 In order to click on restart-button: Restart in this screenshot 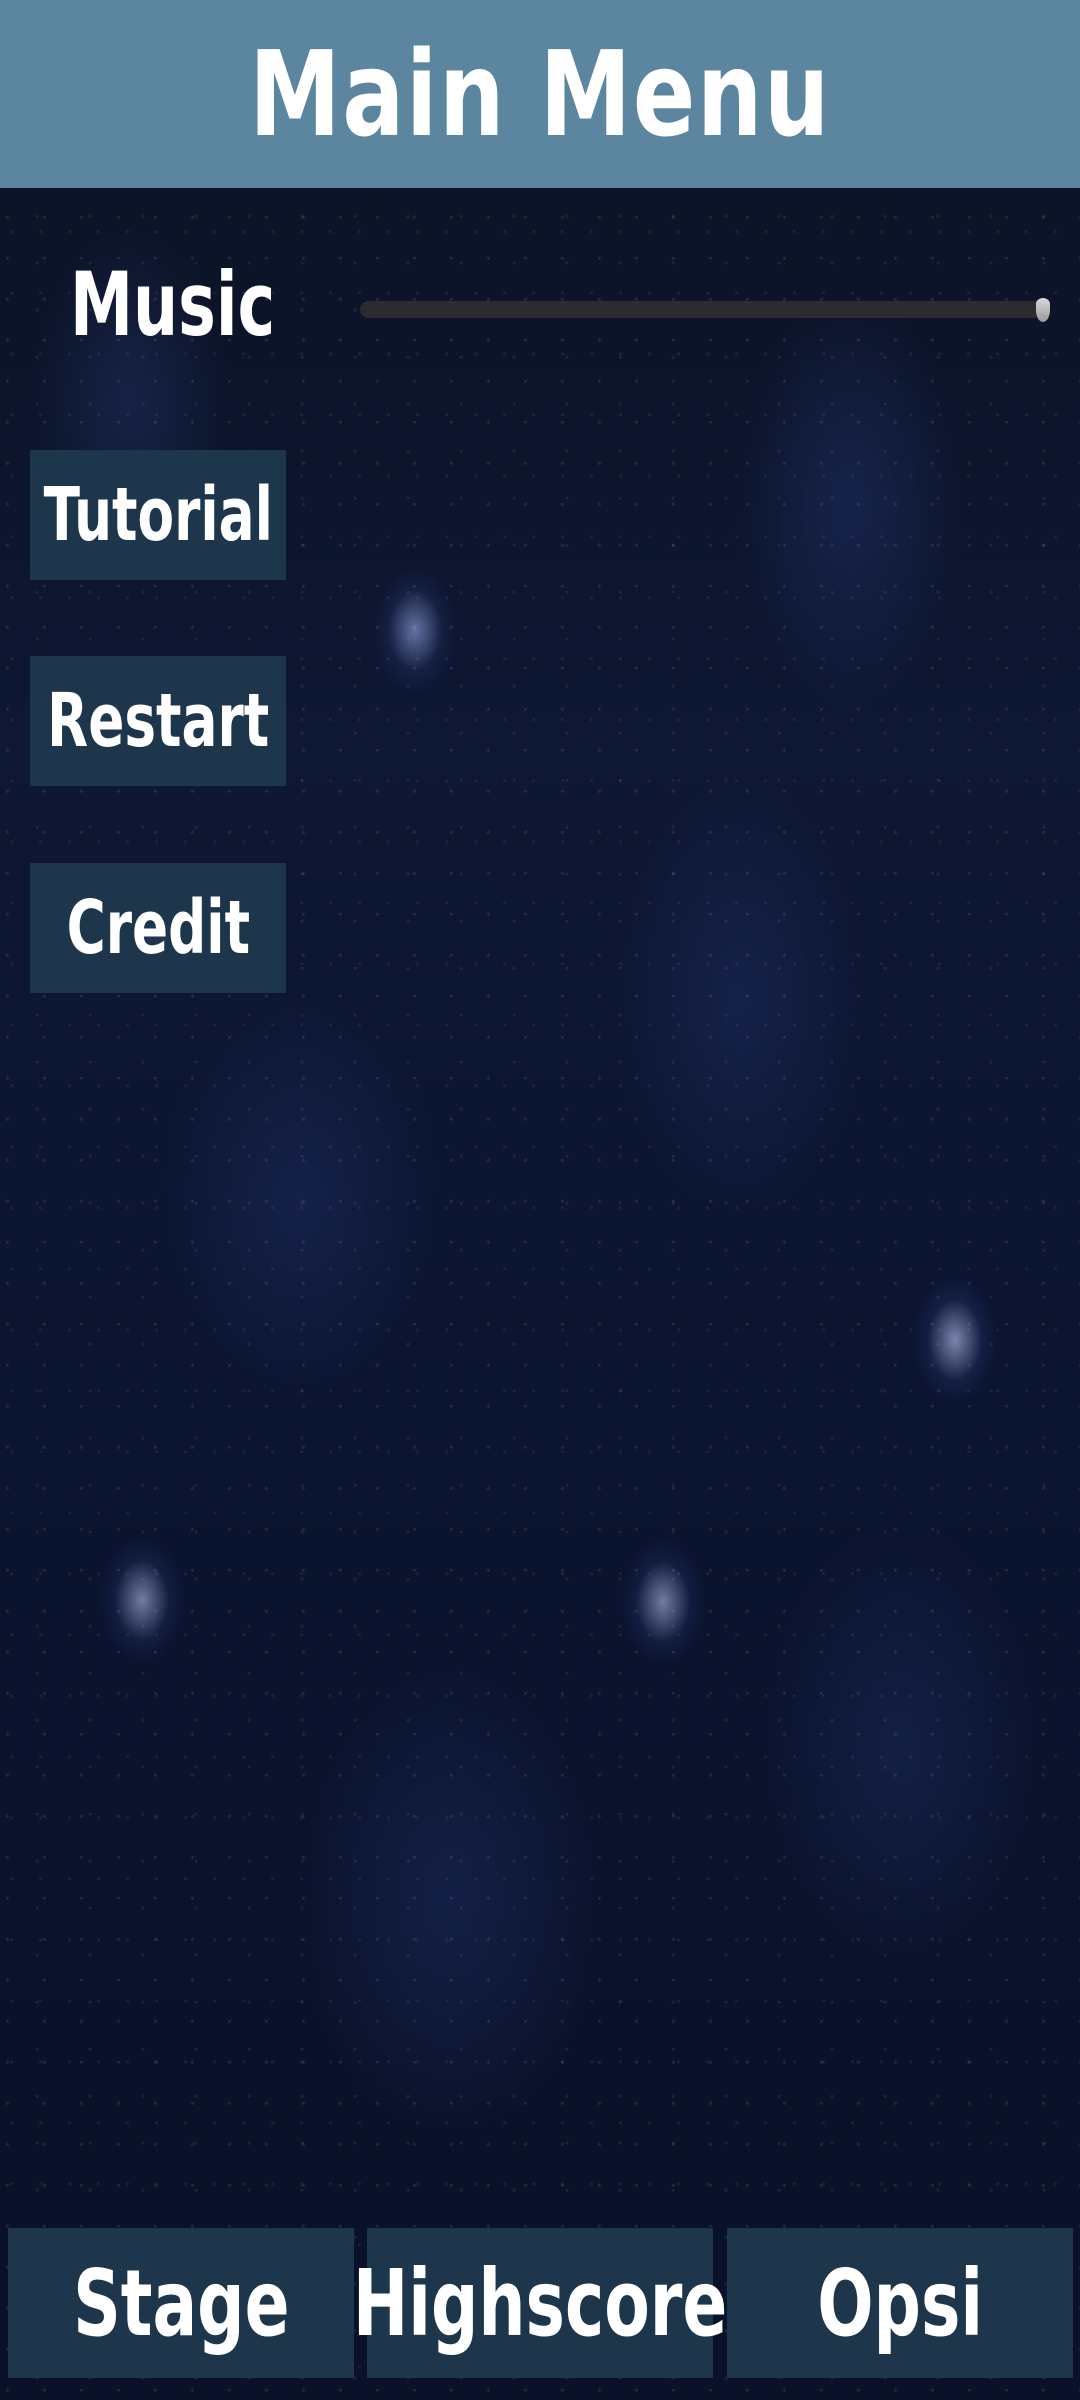, I will do `click(158, 721)`.